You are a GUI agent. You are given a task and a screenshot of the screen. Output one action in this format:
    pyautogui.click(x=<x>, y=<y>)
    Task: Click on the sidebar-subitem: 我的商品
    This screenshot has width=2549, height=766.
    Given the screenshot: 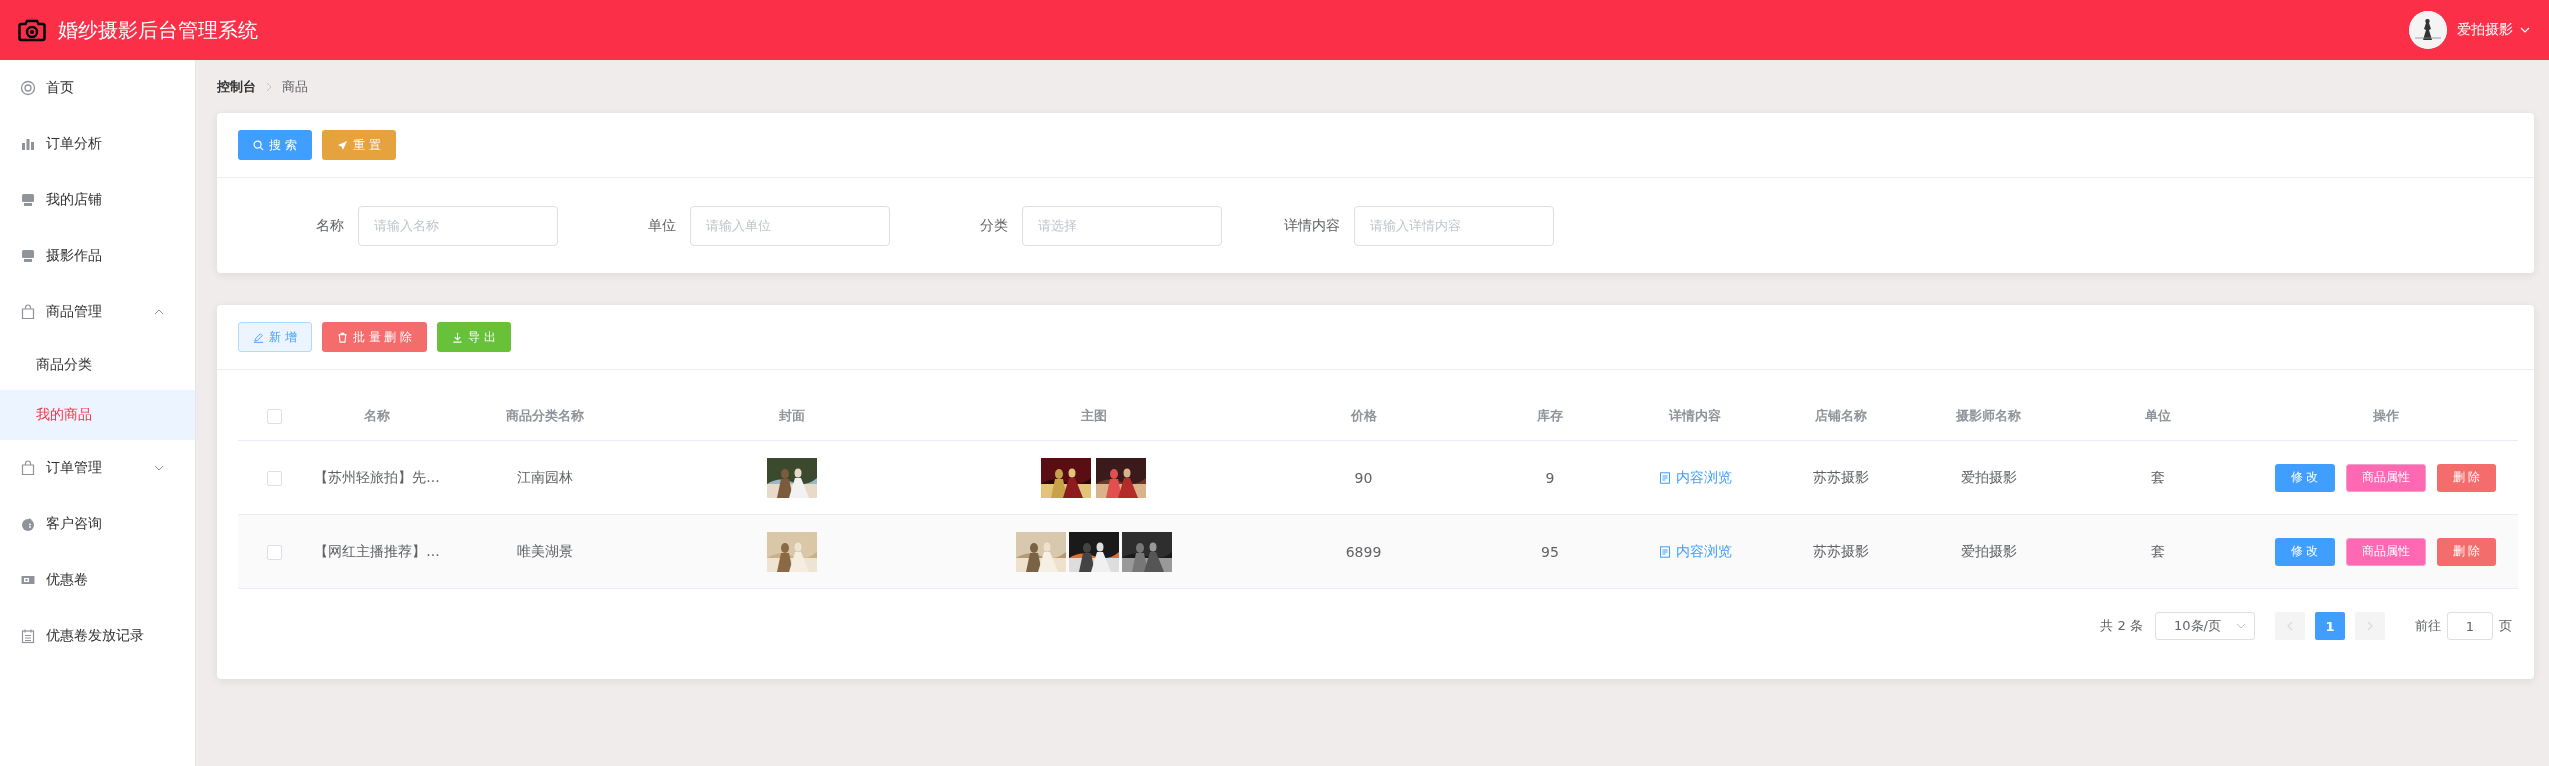 What is the action you would take?
    pyautogui.click(x=97, y=415)
    